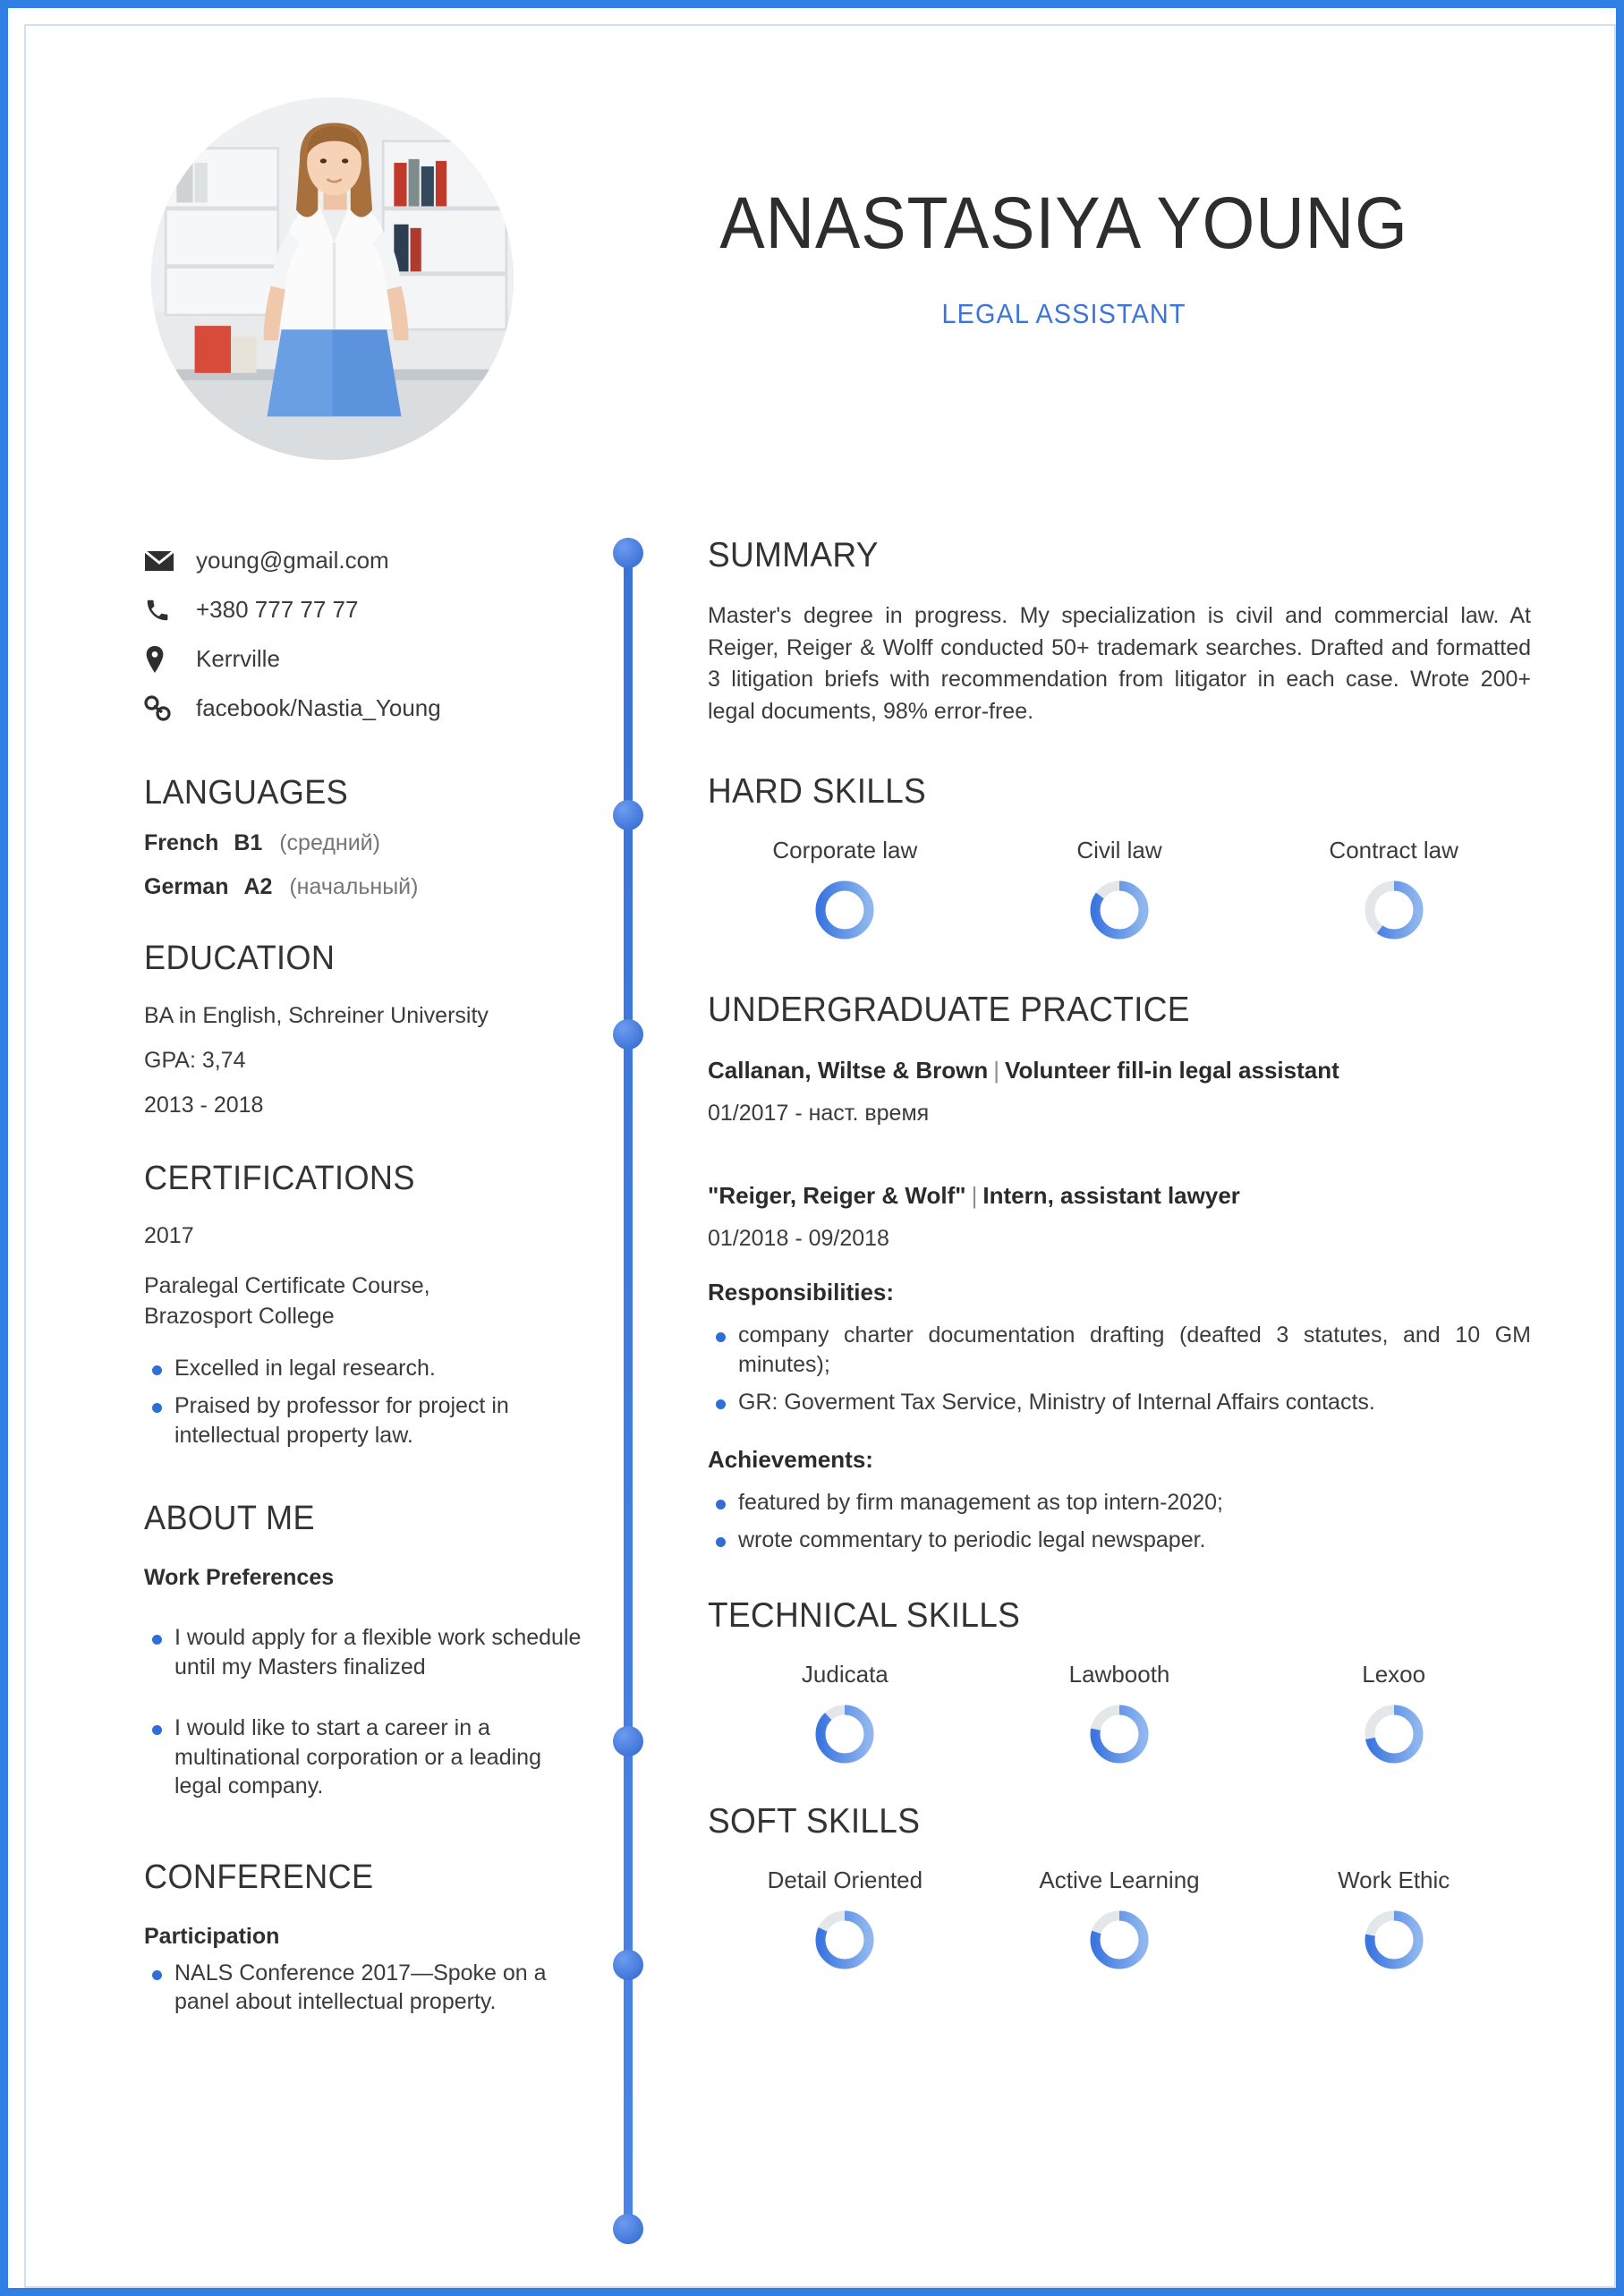 The width and height of the screenshot is (1624, 2296). What do you see at coordinates (845, 1922) in the screenshot?
I see `skill-item: Detail Oriented` at bounding box center [845, 1922].